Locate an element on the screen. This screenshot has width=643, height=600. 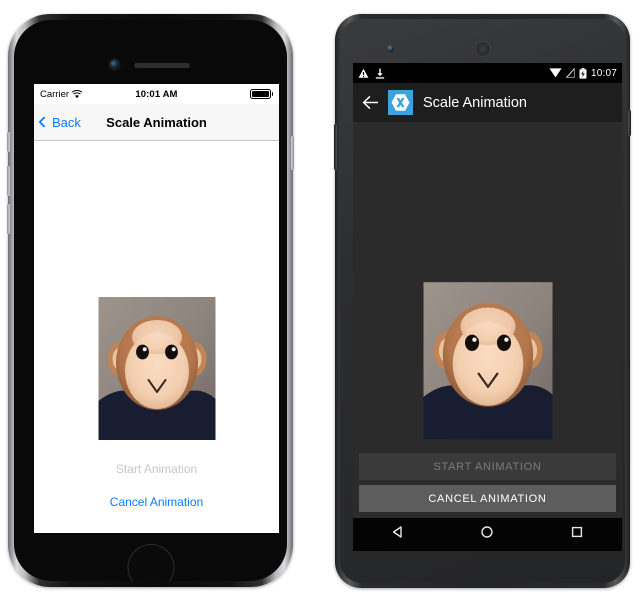
android-toolbar: Scale Animation is located at coordinates (487, 102).